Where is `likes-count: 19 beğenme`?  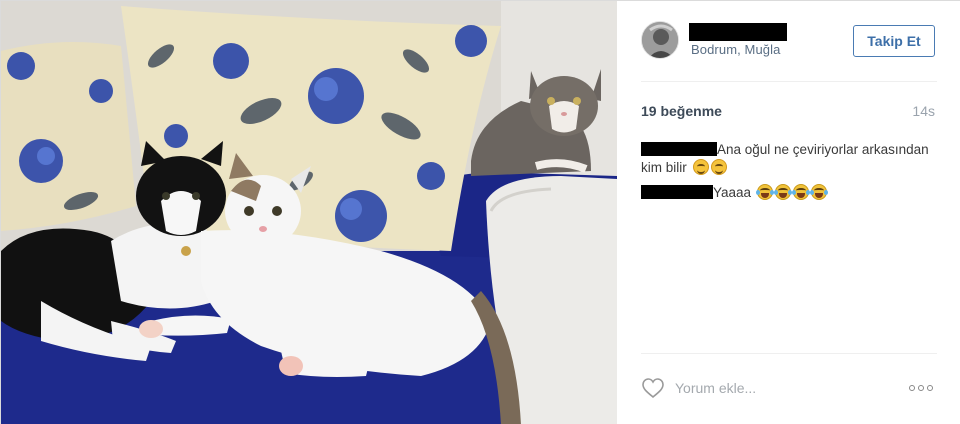 likes-count: 19 beğenme is located at coordinates (681, 111).